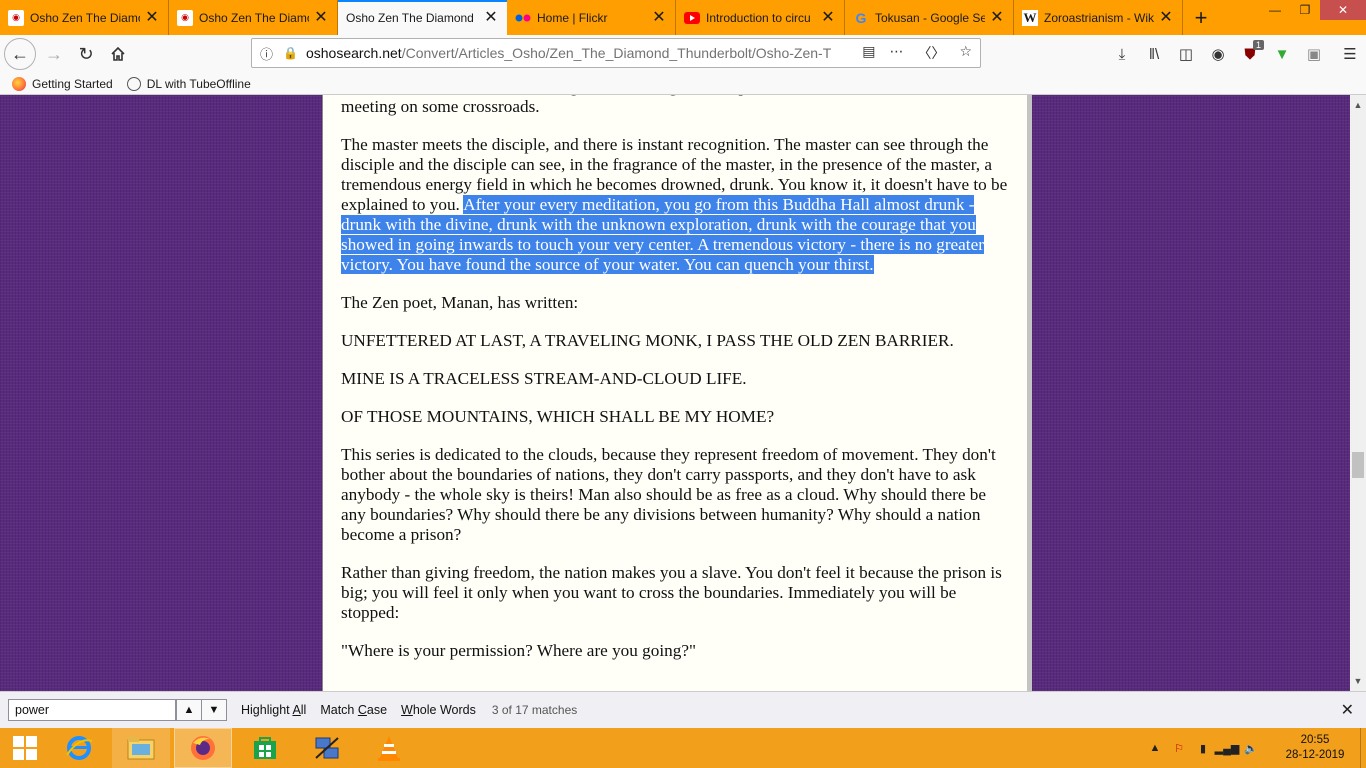  What do you see at coordinates (931, 53) in the screenshot?
I see `pocket-icon: 〈〉` at bounding box center [931, 53].